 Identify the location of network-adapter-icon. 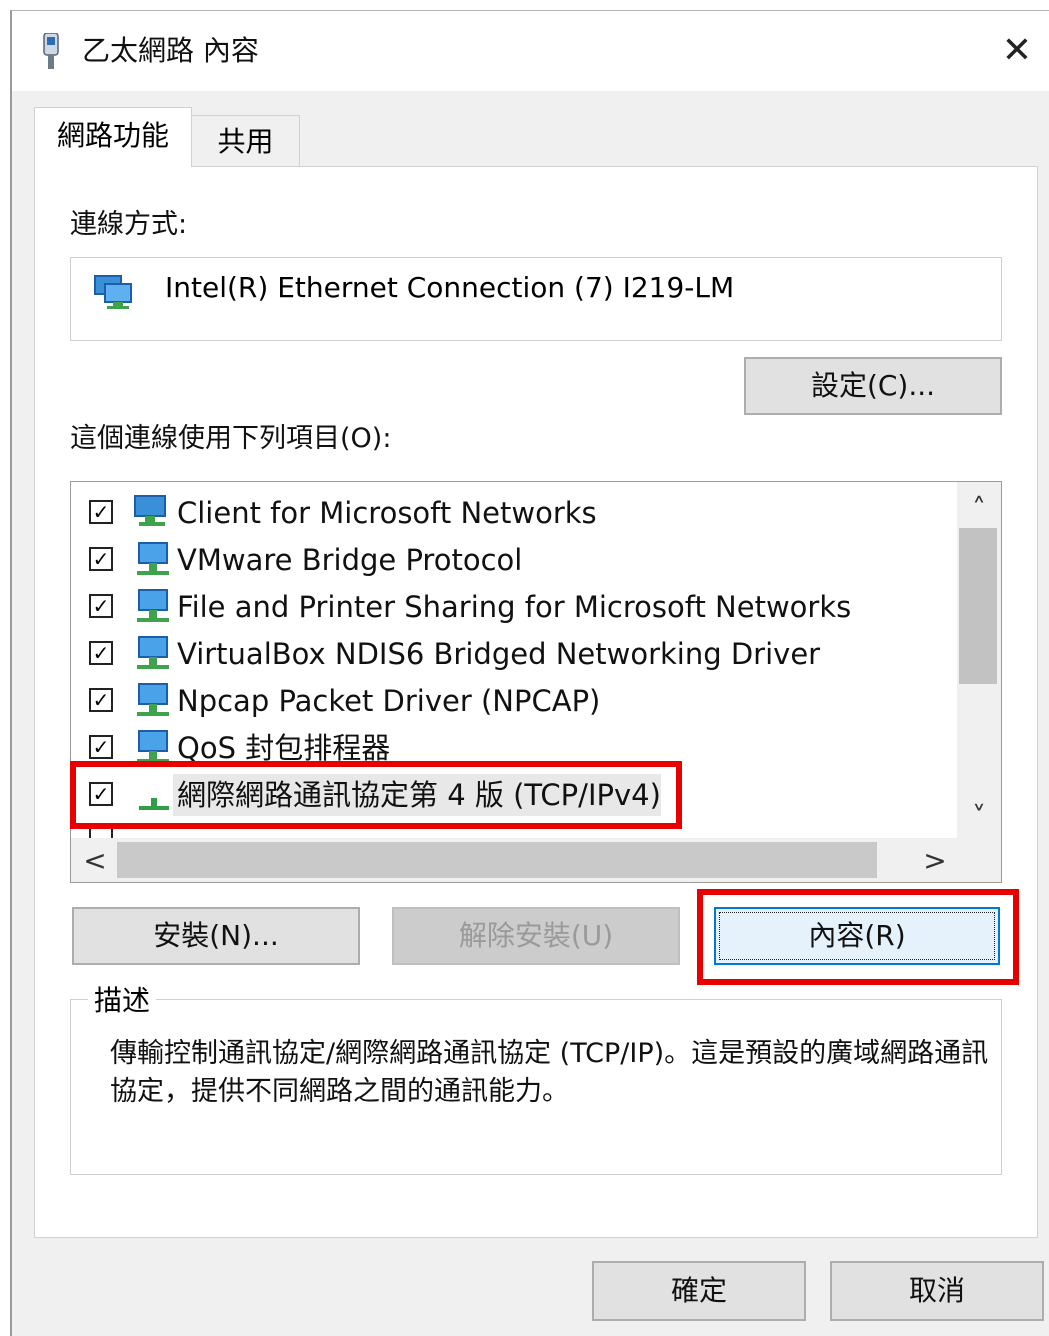
(113, 292).